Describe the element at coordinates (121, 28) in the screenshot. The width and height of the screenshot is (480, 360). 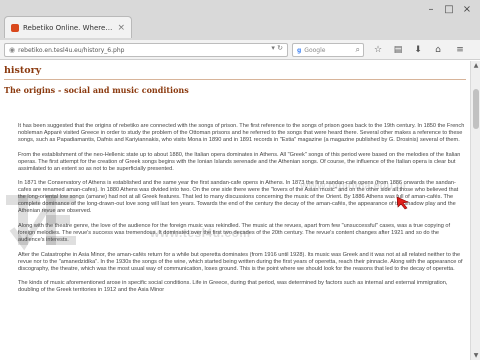
I see `tab-close-icon: ×` at that location.